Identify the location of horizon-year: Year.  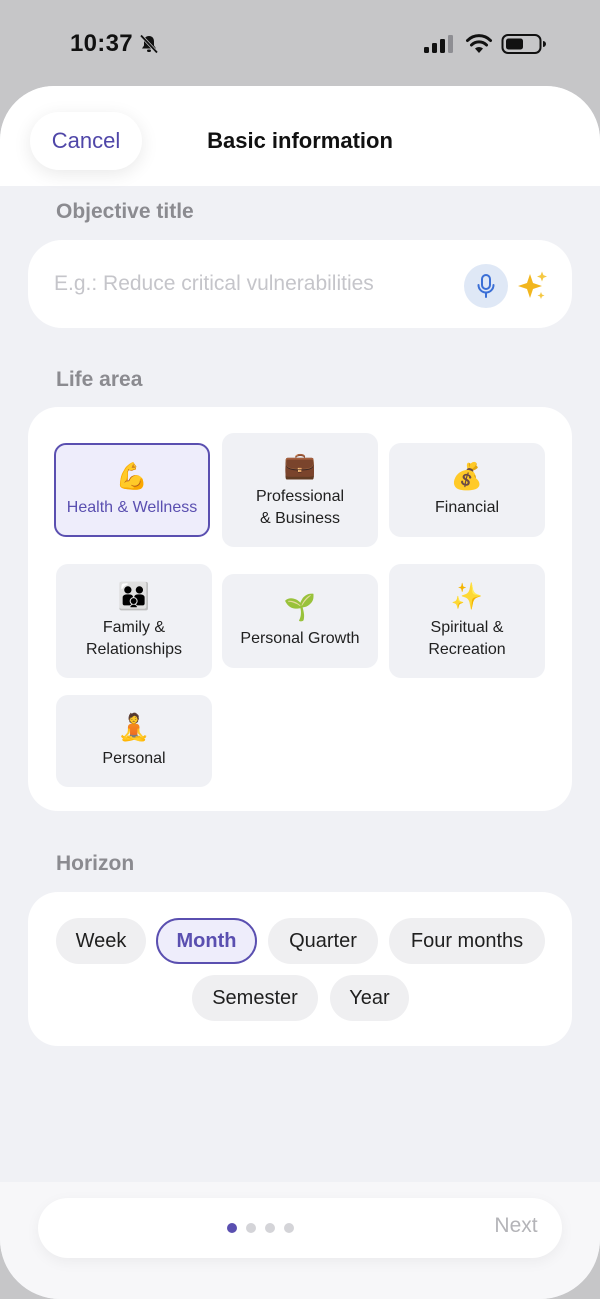
(369, 998).